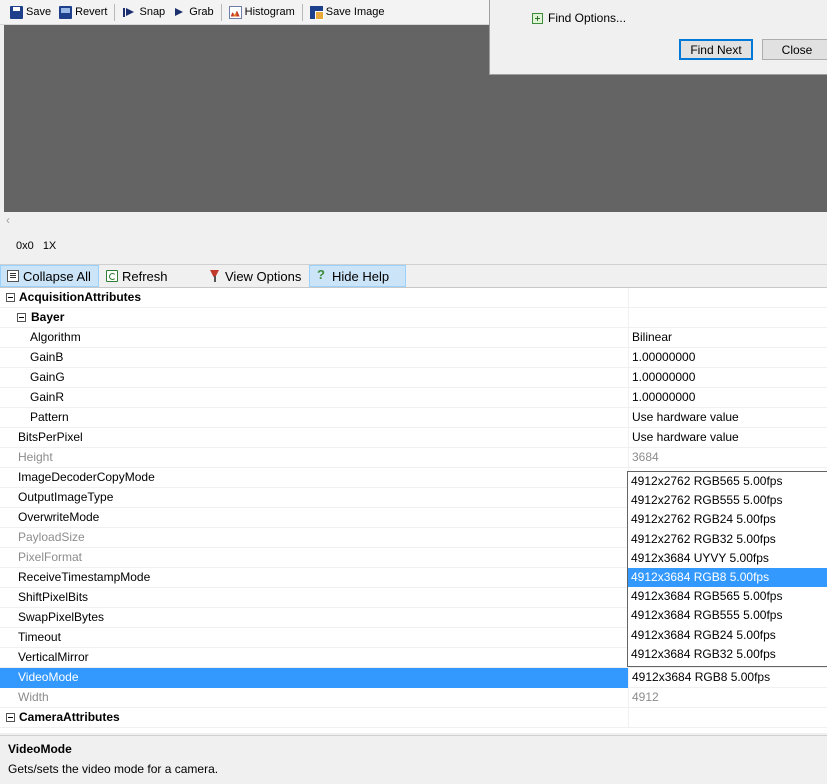  I want to click on property-row: Algorithm Bilinear, so click(413, 338).